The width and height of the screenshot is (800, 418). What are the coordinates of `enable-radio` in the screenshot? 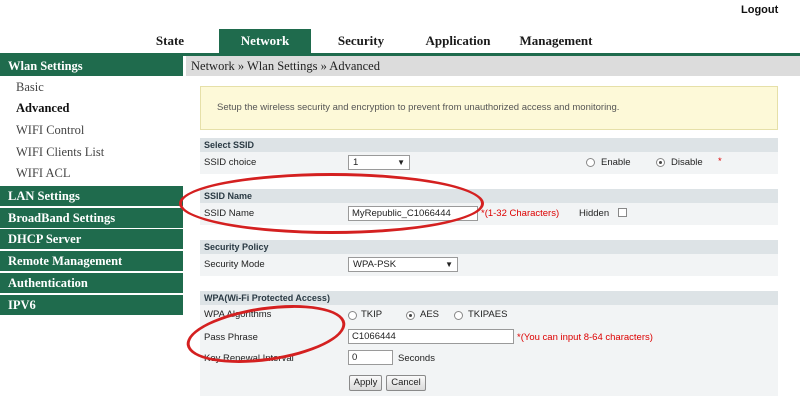 It's located at (590, 162).